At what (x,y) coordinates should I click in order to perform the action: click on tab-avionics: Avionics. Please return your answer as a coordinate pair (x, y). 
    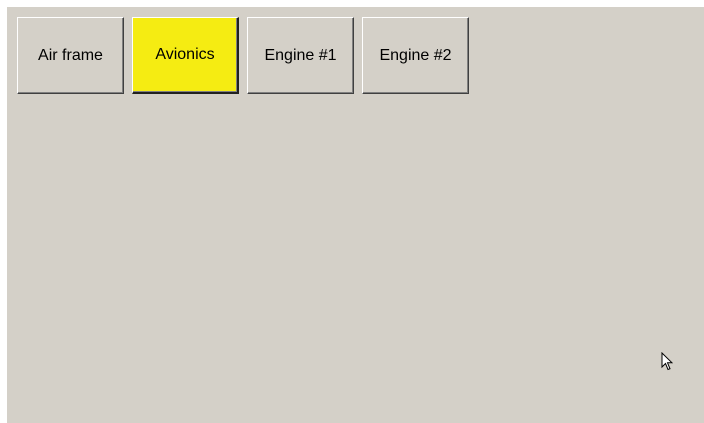
    Looking at the image, I should click on (185, 55).